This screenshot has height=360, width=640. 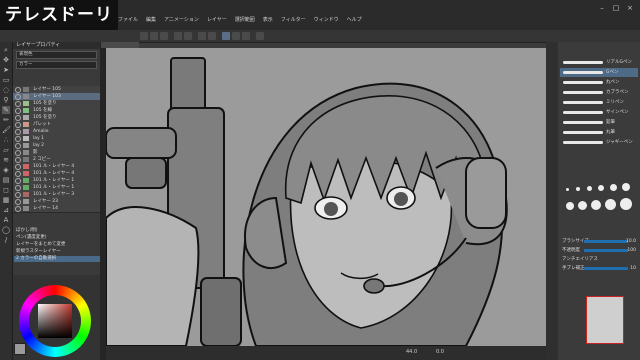 I want to click on close-icon: ×, so click(x=630, y=8).